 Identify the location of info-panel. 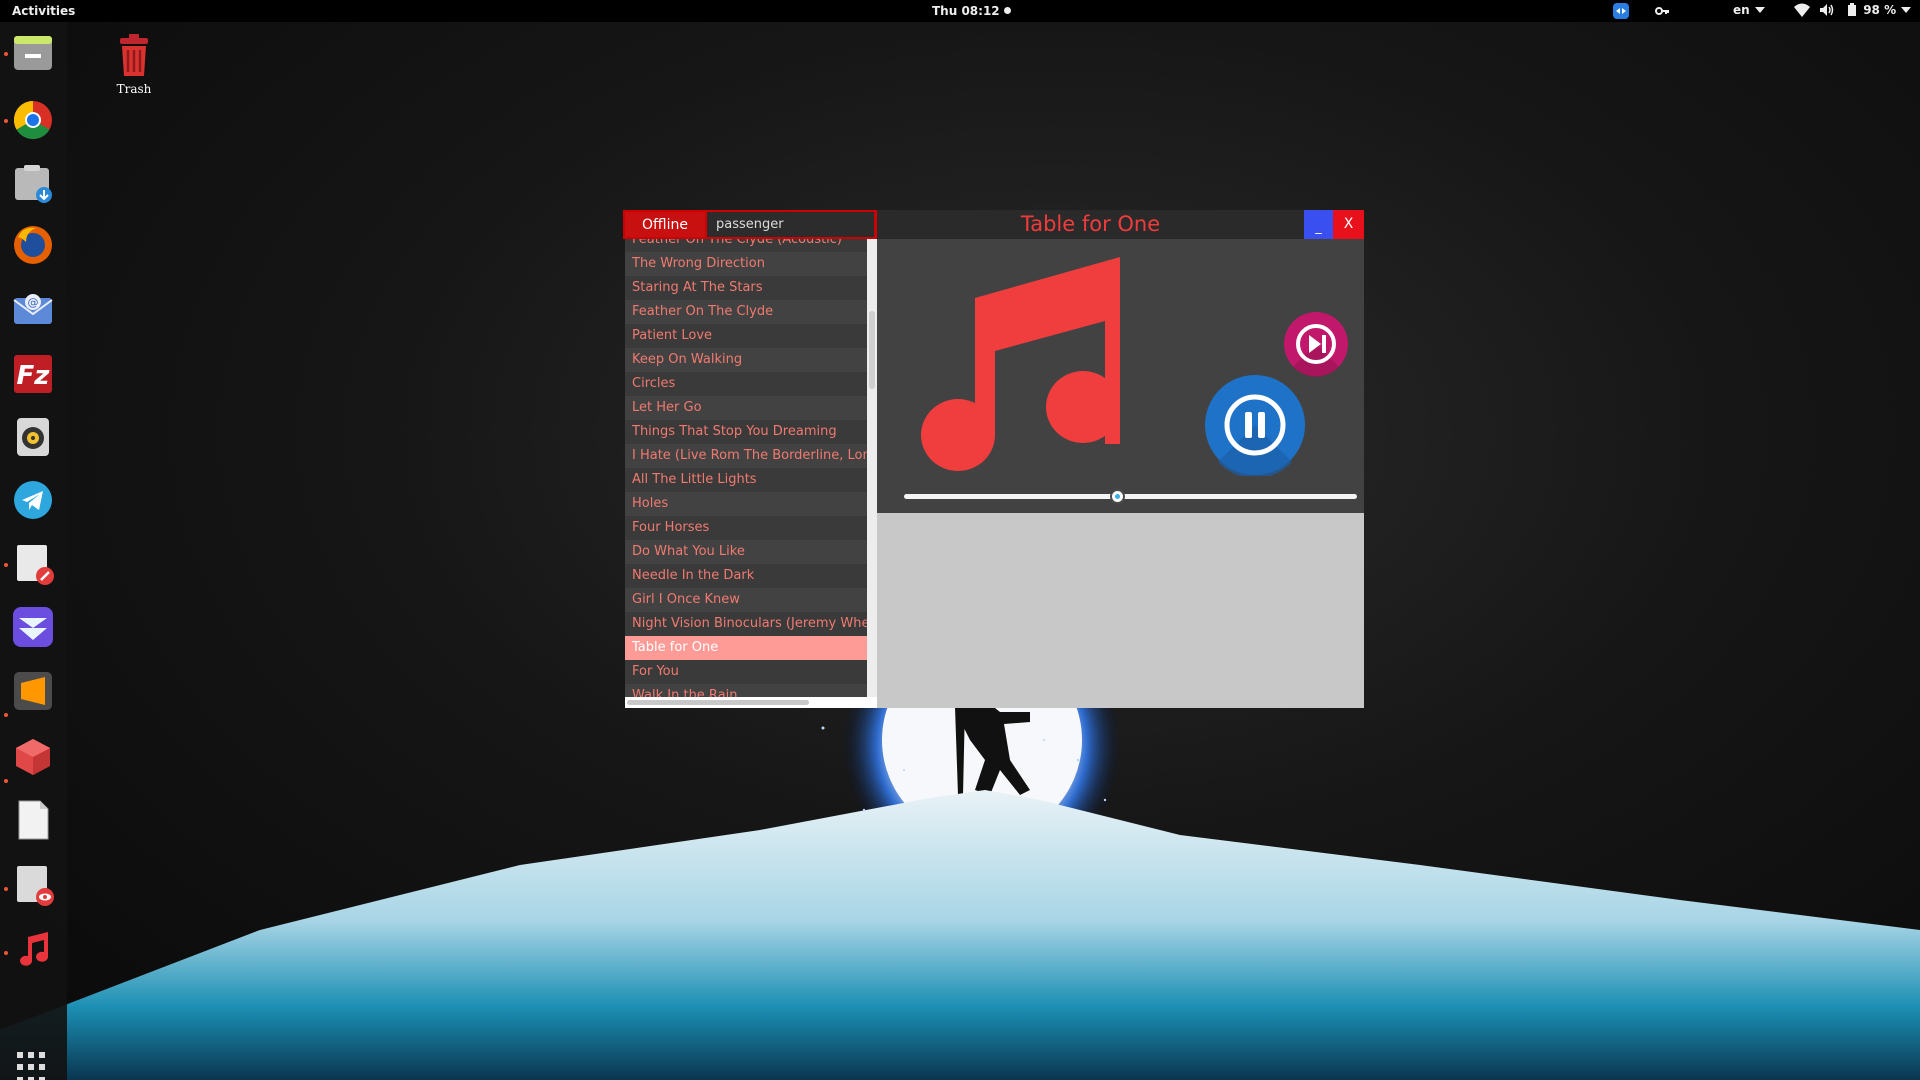
(1120, 610).